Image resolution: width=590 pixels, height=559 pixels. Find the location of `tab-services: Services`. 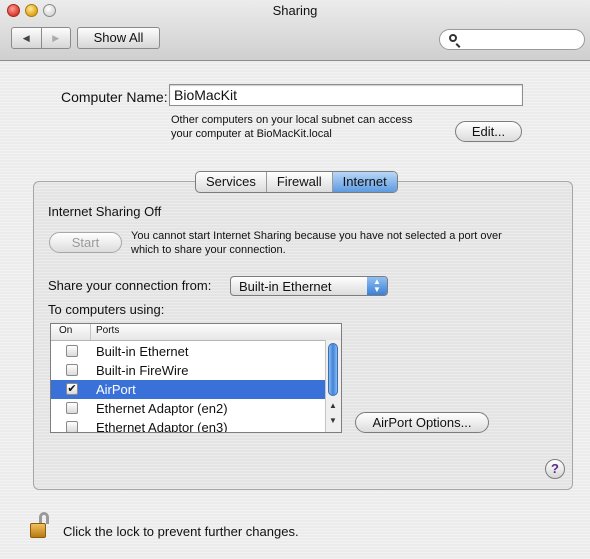

tab-services: Services is located at coordinates (231, 182).